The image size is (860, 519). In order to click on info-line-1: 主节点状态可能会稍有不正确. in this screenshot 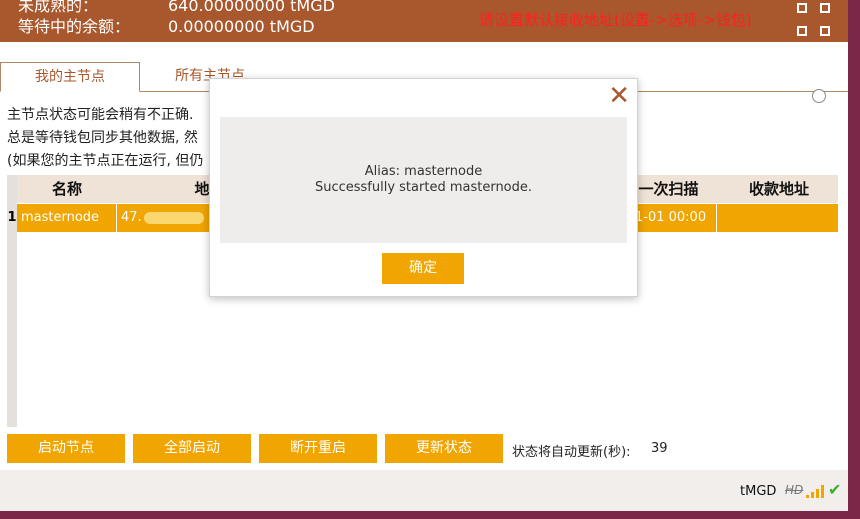, I will do `click(100, 115)`.